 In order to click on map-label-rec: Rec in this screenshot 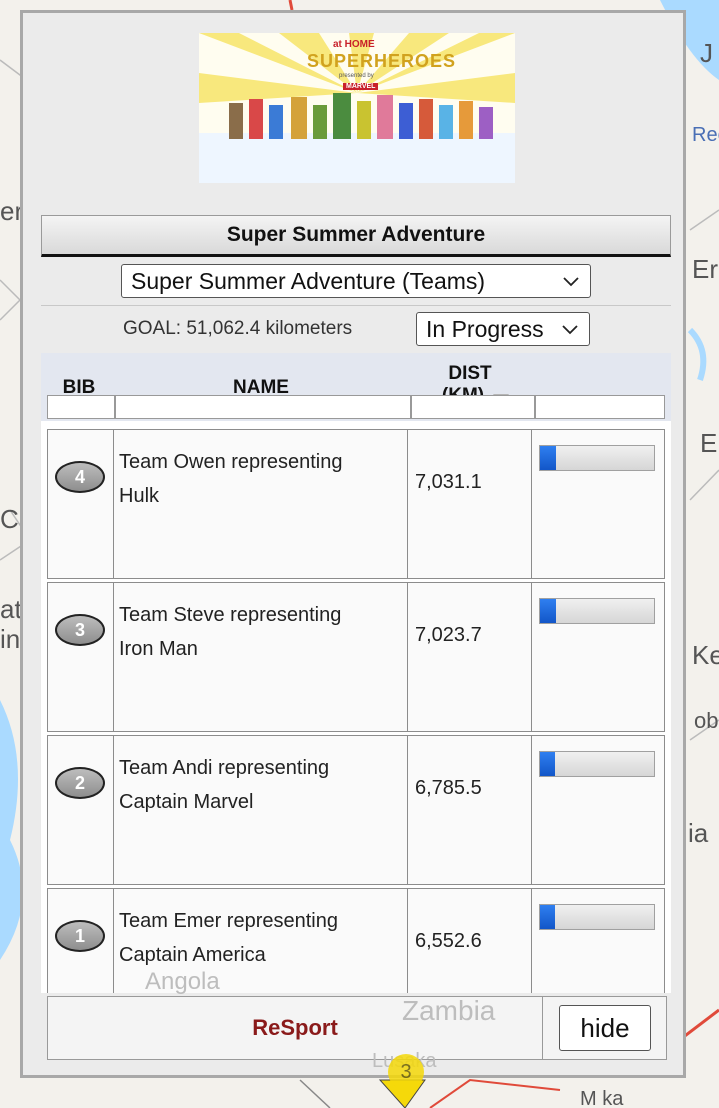, I will do `click(705, 135)`.